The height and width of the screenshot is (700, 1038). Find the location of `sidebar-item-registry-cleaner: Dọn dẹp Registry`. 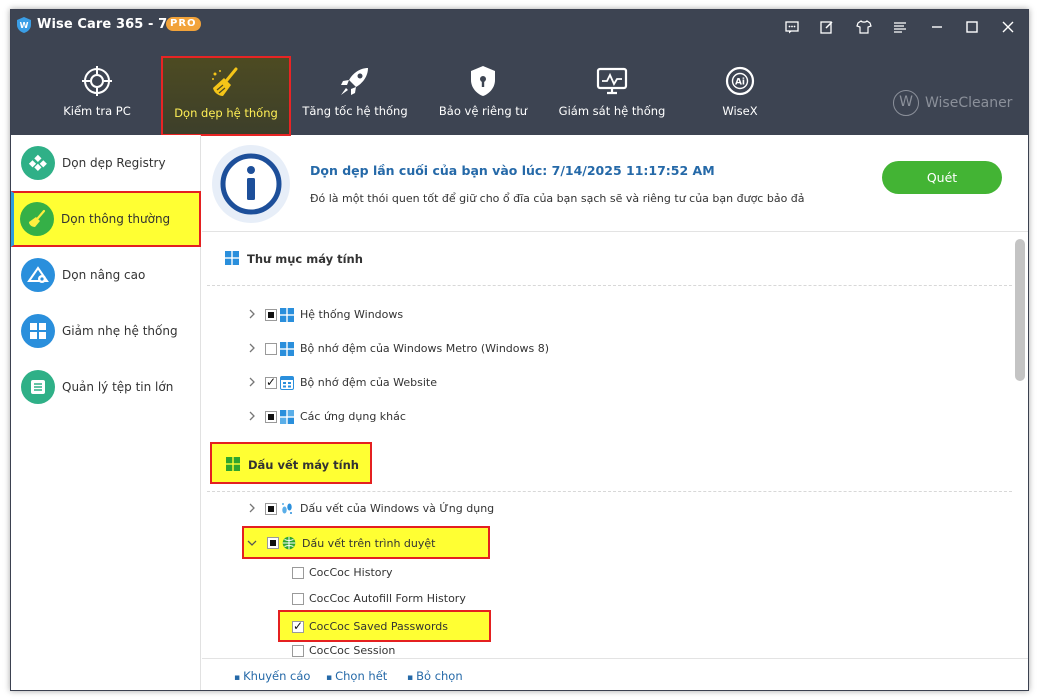

sidebar-item-registry-cleaner: Dọn dẹp Registry is located at coordinates (106, 163).